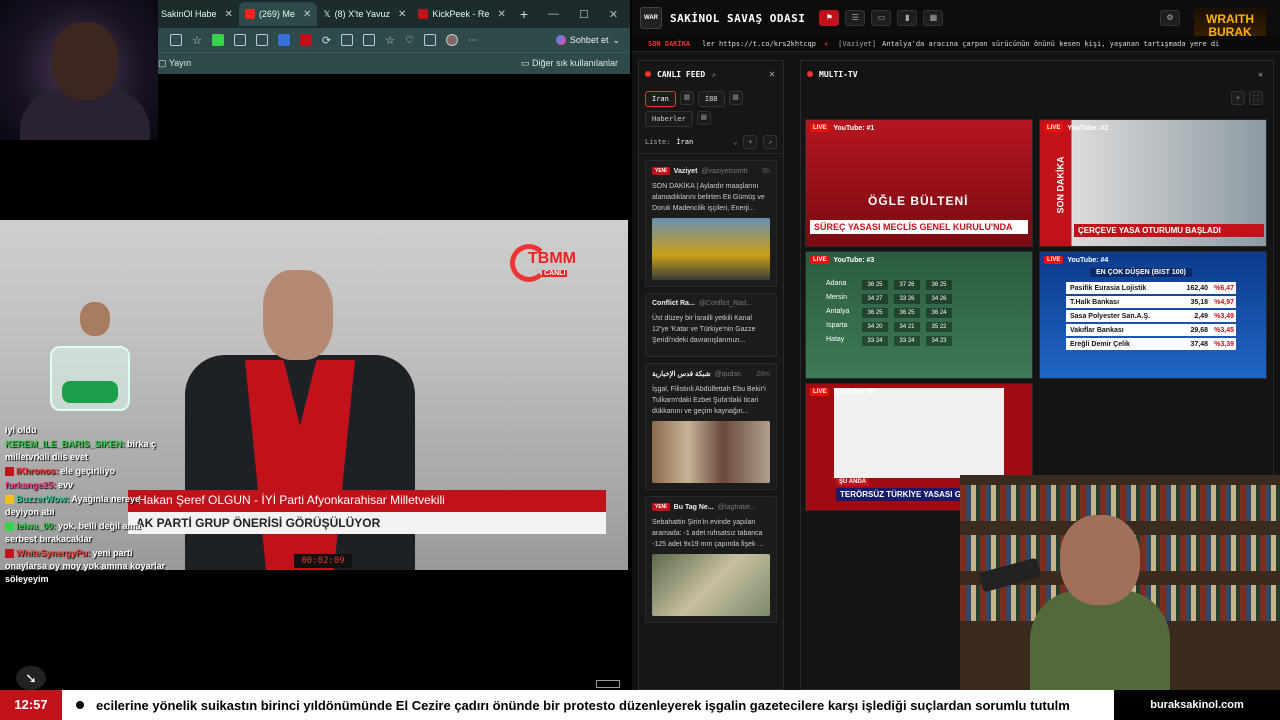  I want to click on list-selector: Liste: İran ⌄ + ↗, so click(711, 142).